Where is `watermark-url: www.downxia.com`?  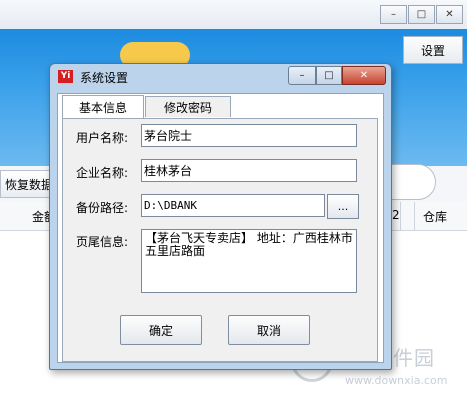 watermark-url: www.downxia.com is located at coordinates (396, 380).